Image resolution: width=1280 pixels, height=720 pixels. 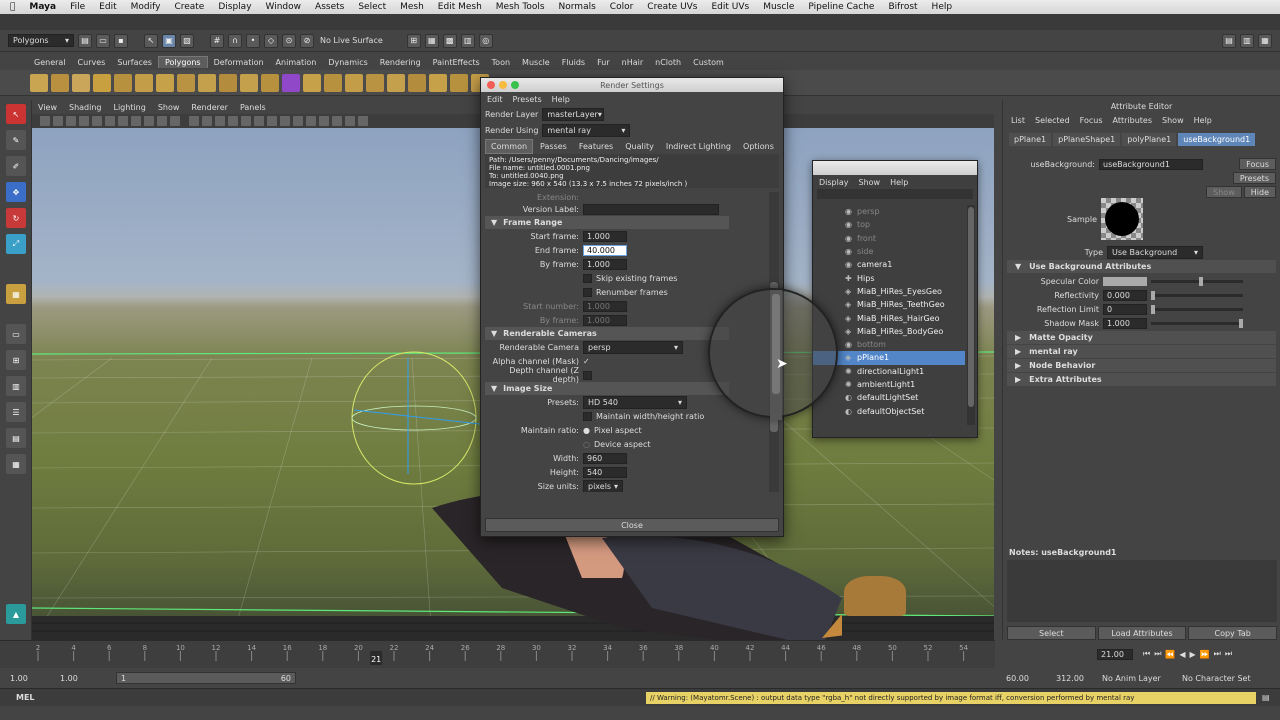 What do you see at coordinates (672, 7) in the screenshot?
I see `menu-create-uvs: Create UVs` at bounding box center [672, 7].